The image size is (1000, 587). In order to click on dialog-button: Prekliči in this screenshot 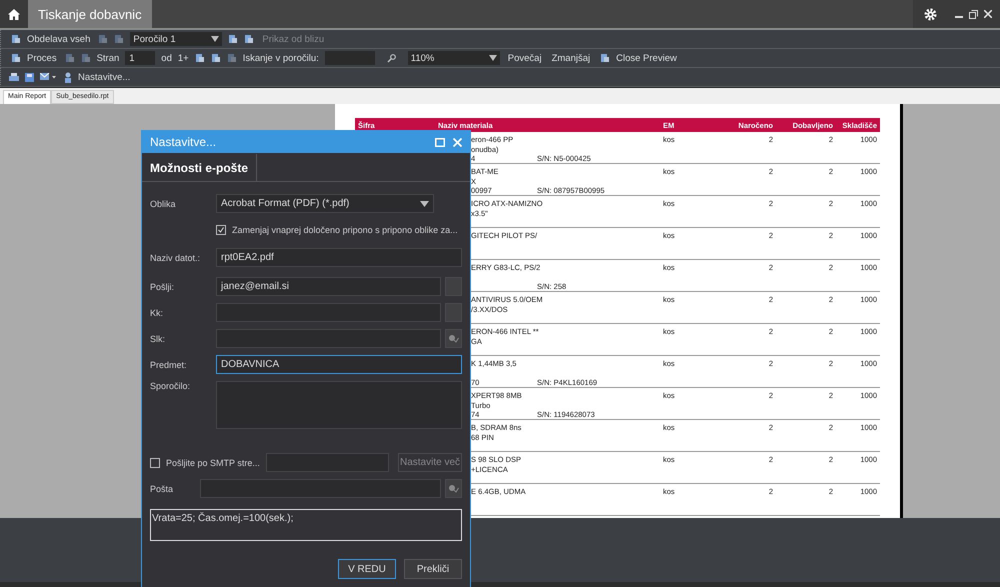, I will do `click(433, 569)`.